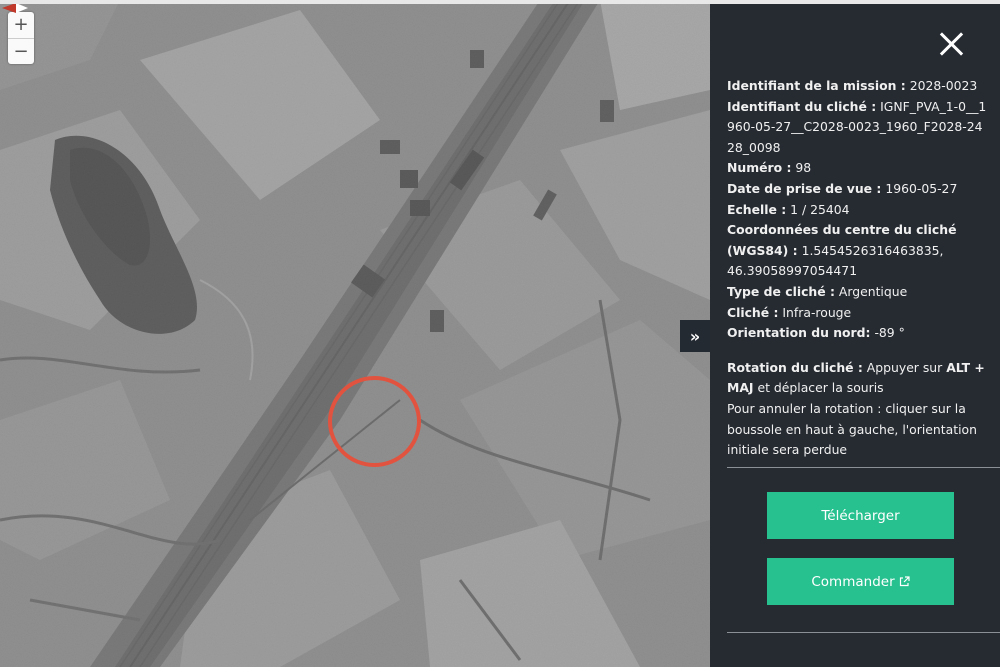  What do you see at coordinates (799, 333) in the screenshot?
I see `field-label: Orientation du nord:` at bounding box center [799, 333].